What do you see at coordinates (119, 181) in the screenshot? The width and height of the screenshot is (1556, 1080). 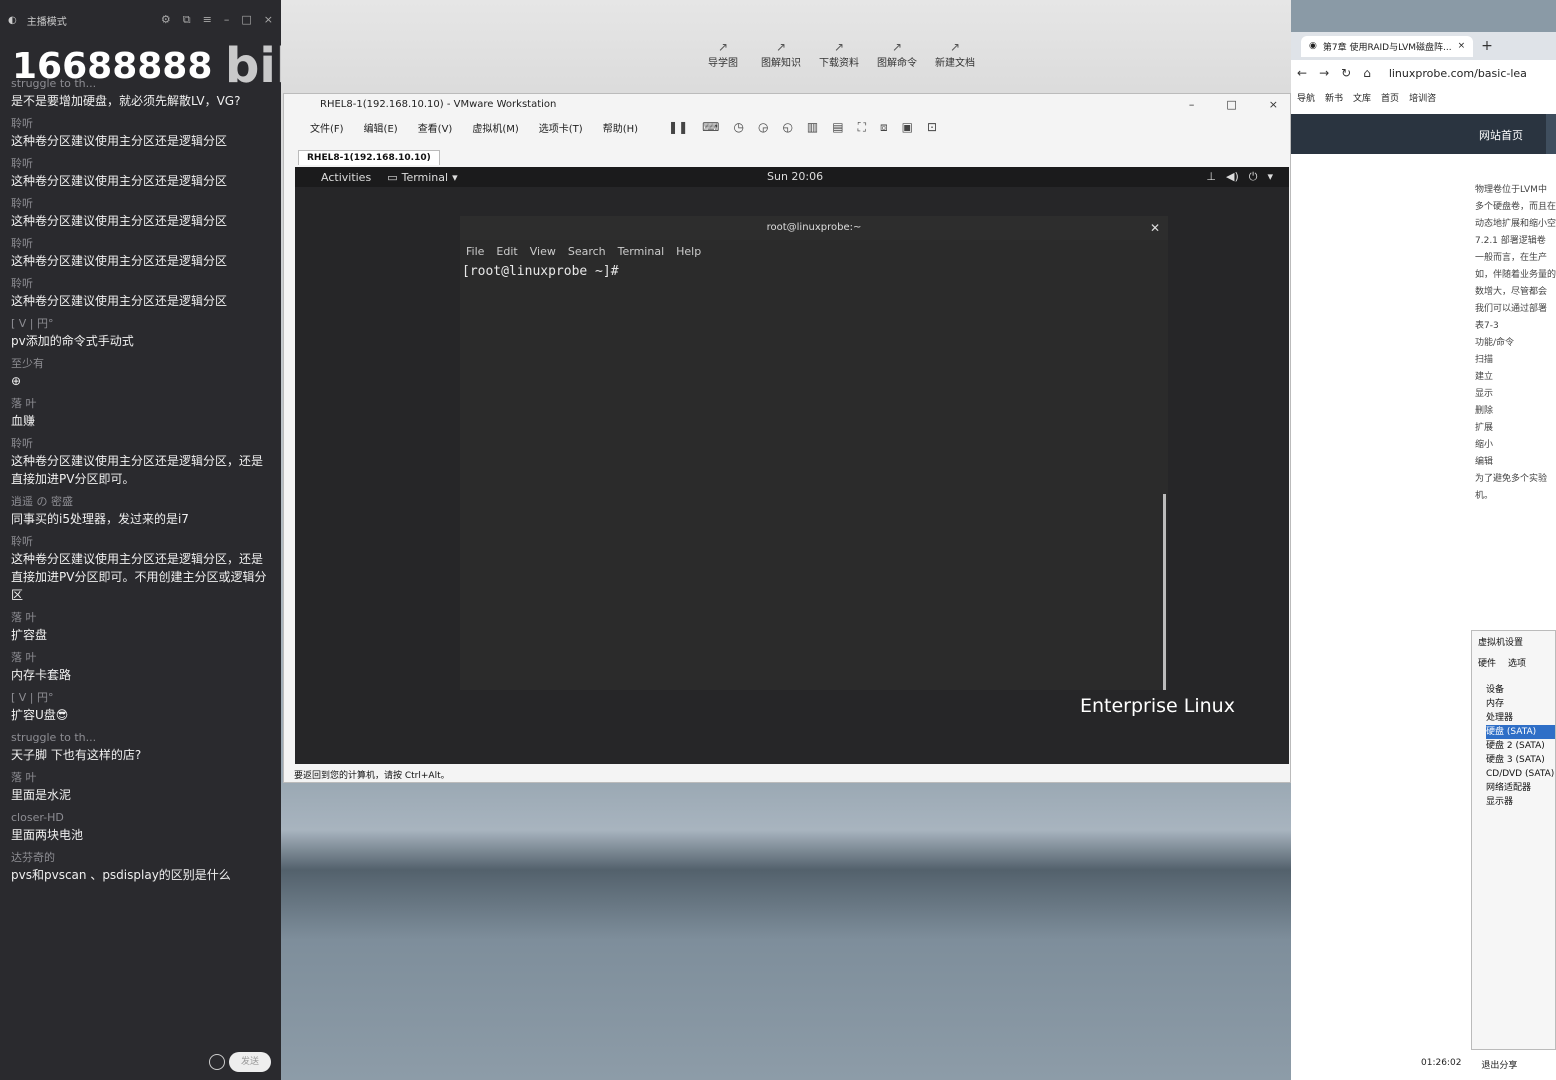 I see `chat-text: 这种卷分区建议使用主分区还是逻辑分区` at bounding box center [119, 181].